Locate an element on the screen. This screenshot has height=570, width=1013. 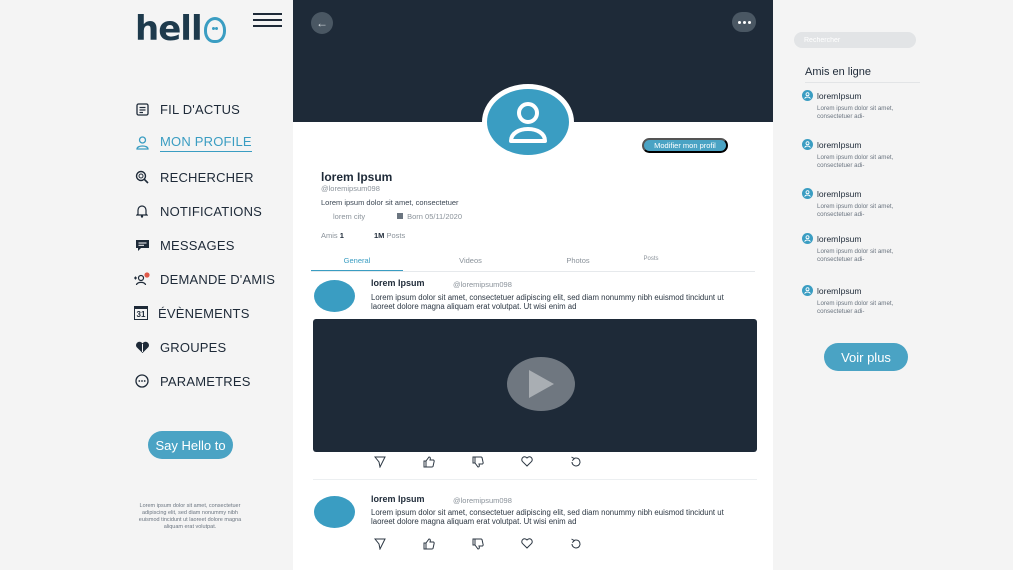
nav-item-fil-dactus: FIL D'ACTUS is located at coordinates (204, 109).